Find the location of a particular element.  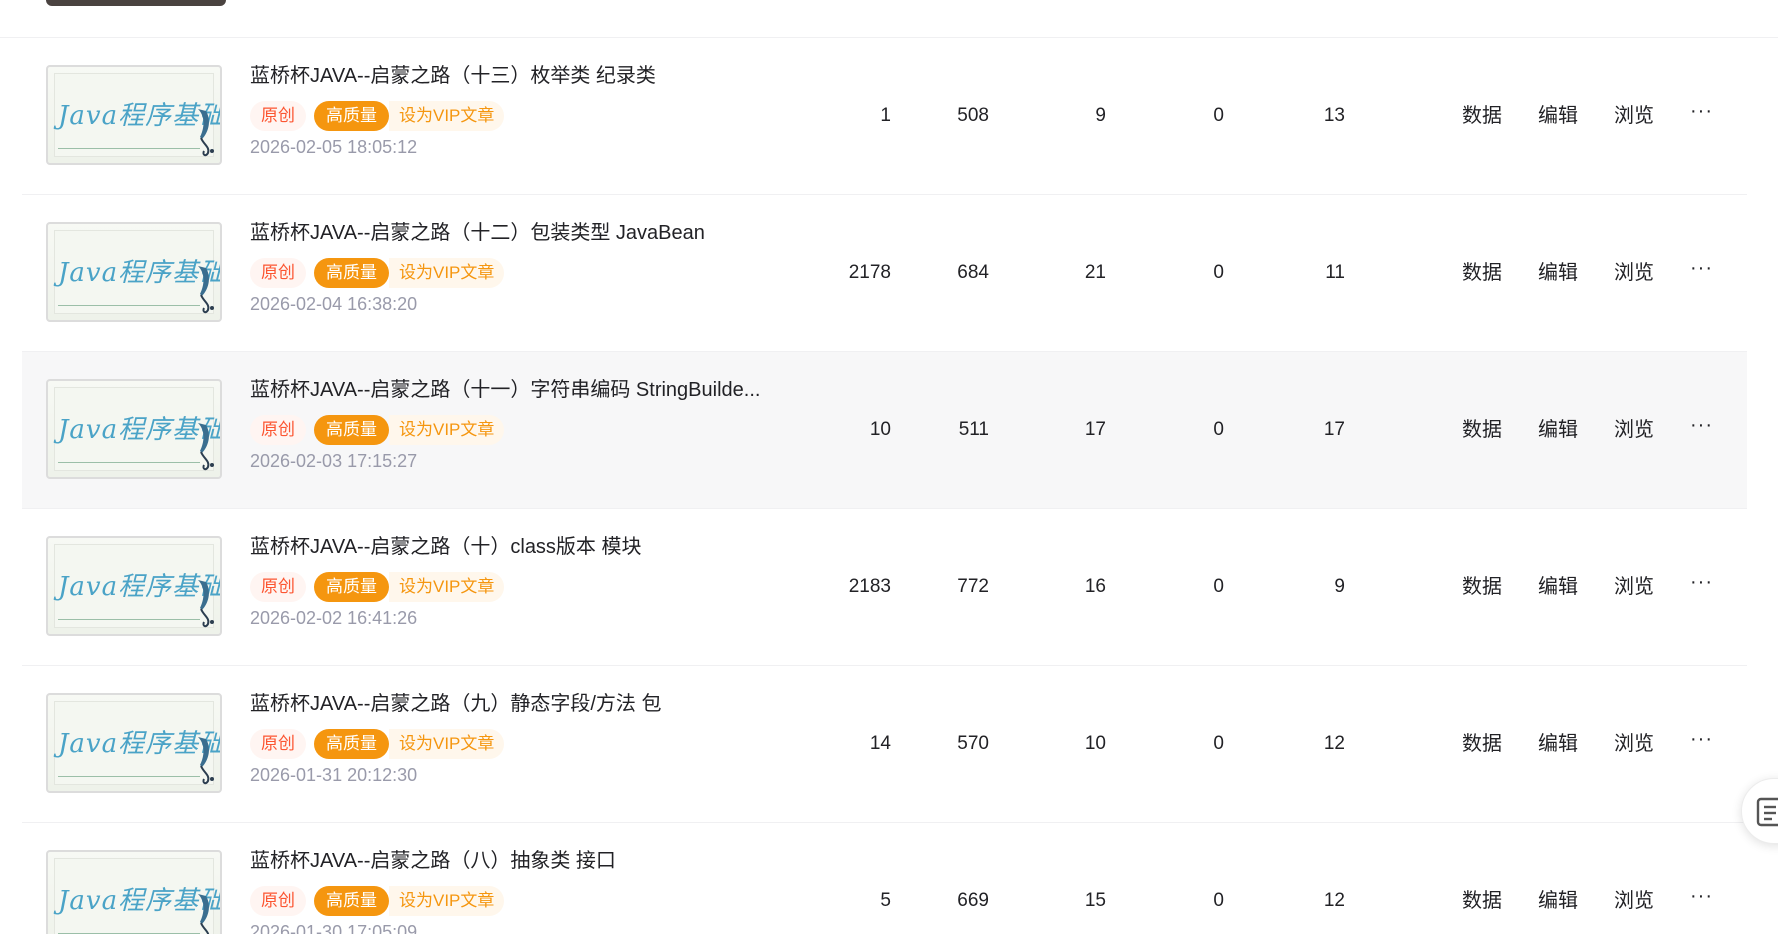

article-date: 2026-02-02 16:41:26 is located at coordinates (334, 618).